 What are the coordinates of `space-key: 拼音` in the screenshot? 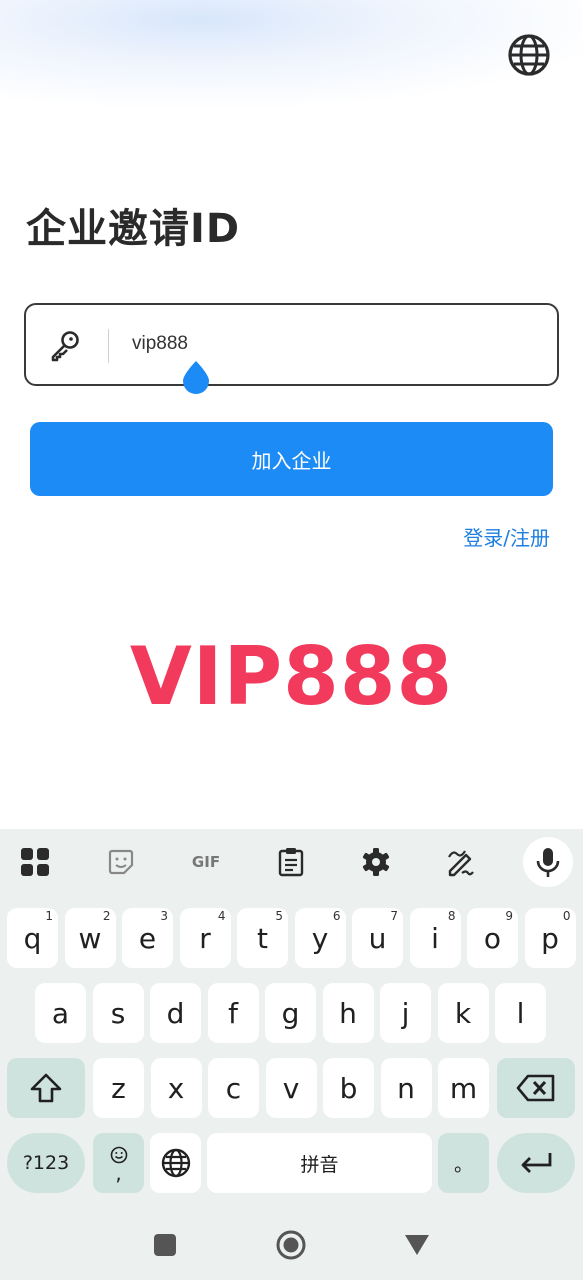 It's located at (319, 1163).